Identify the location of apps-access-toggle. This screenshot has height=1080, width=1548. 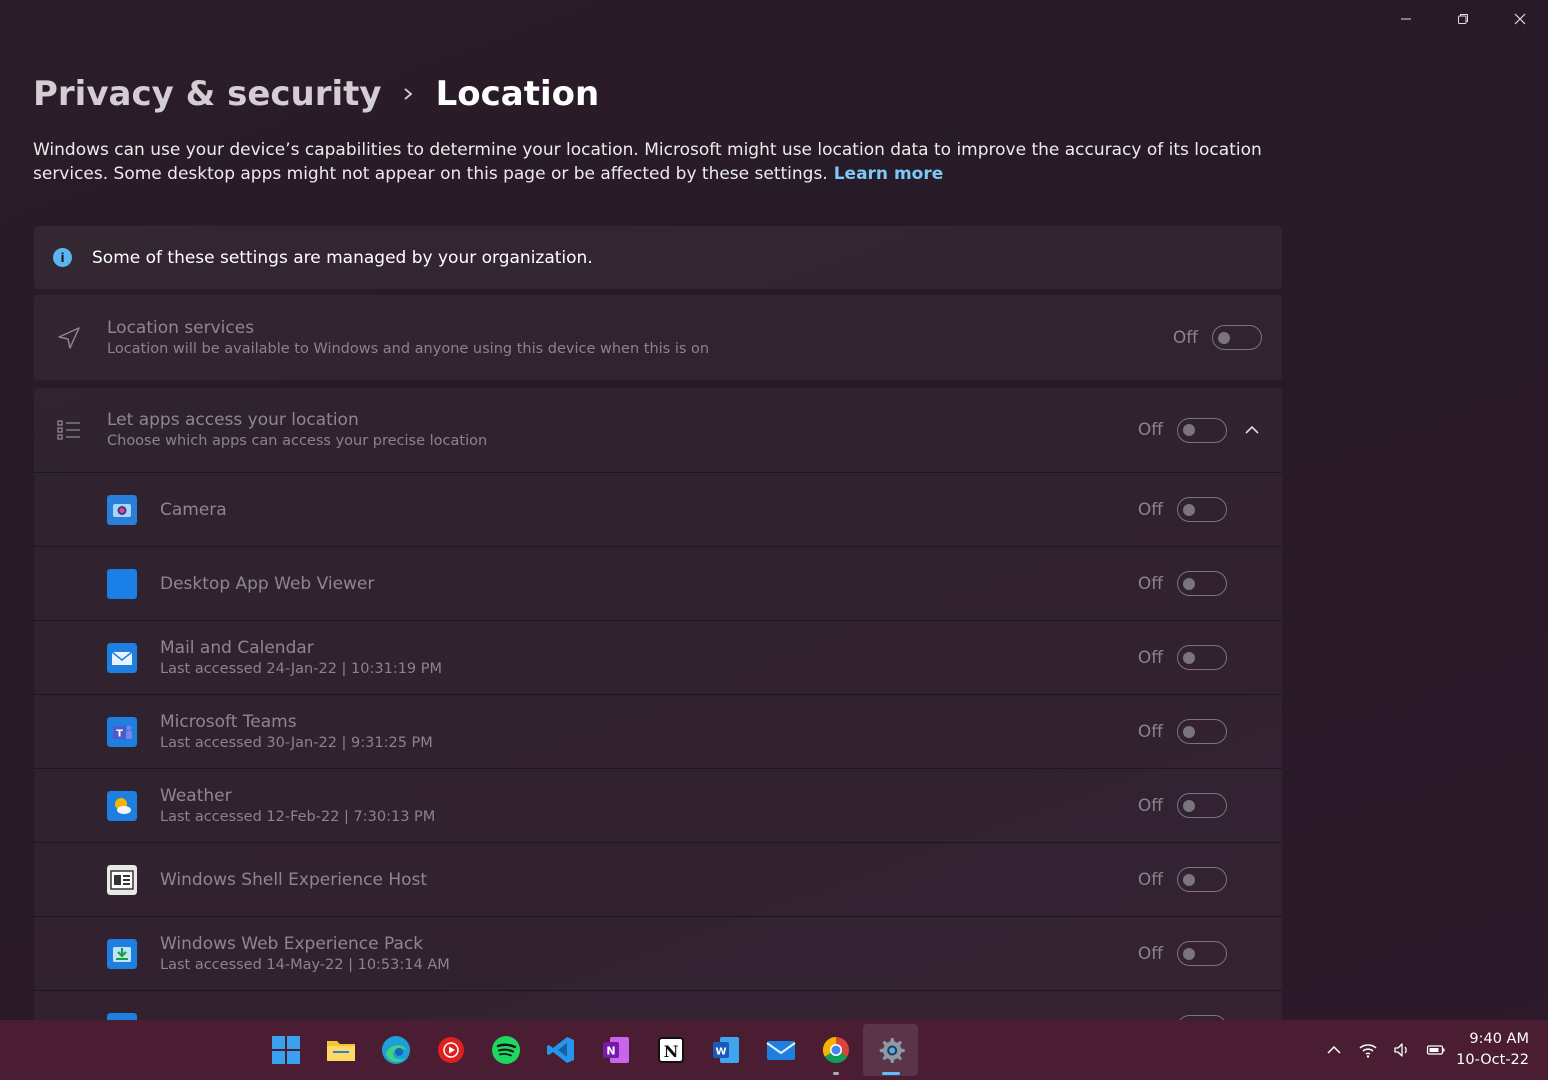
(1202, 430).